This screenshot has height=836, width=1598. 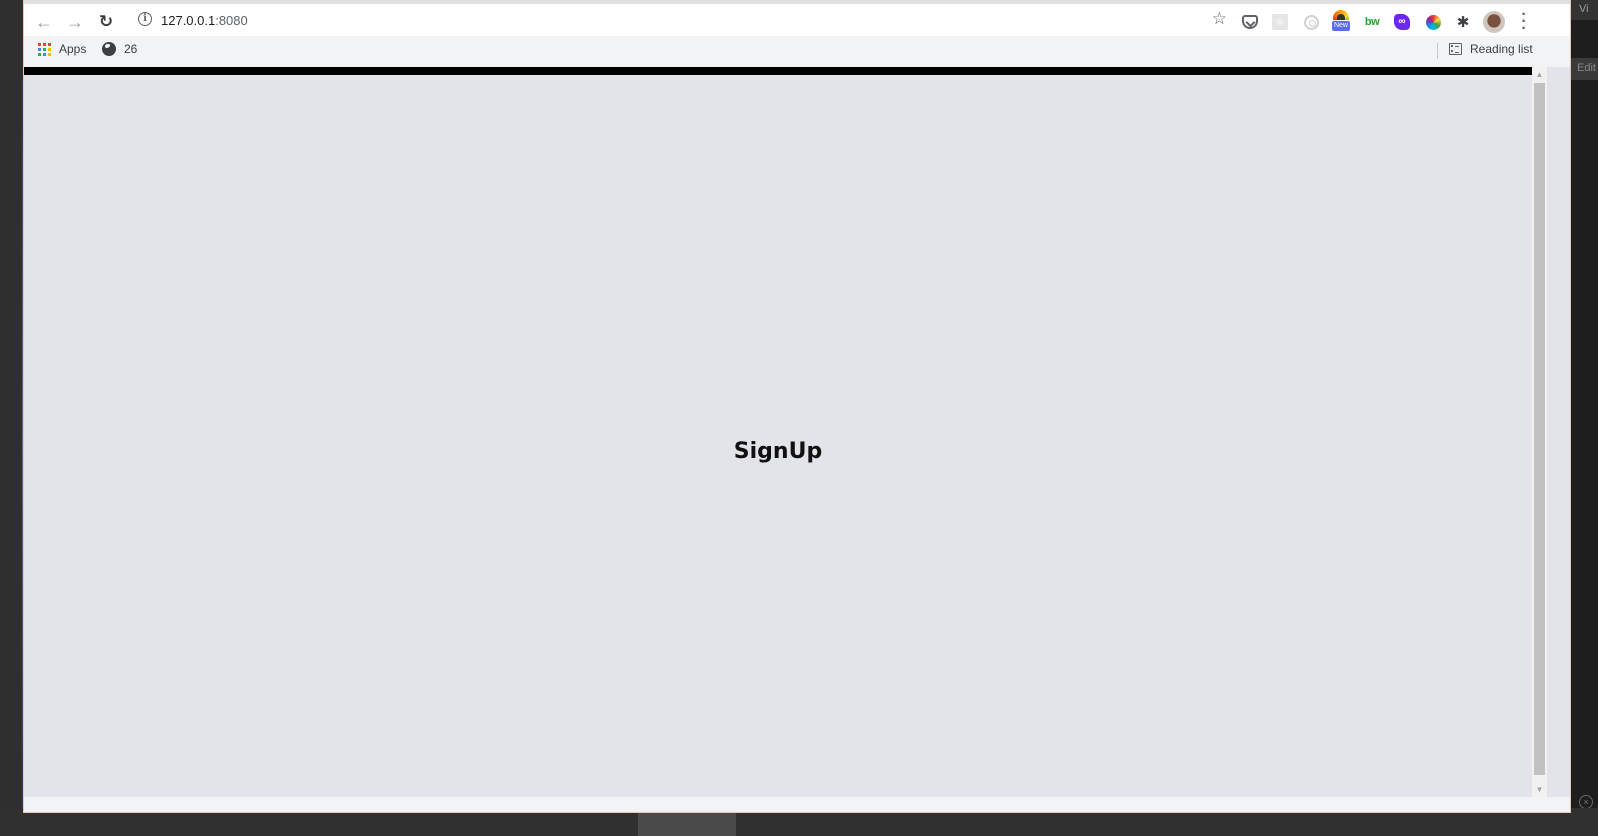 I want to click on forward-button: →, so click(x=75, y=22).